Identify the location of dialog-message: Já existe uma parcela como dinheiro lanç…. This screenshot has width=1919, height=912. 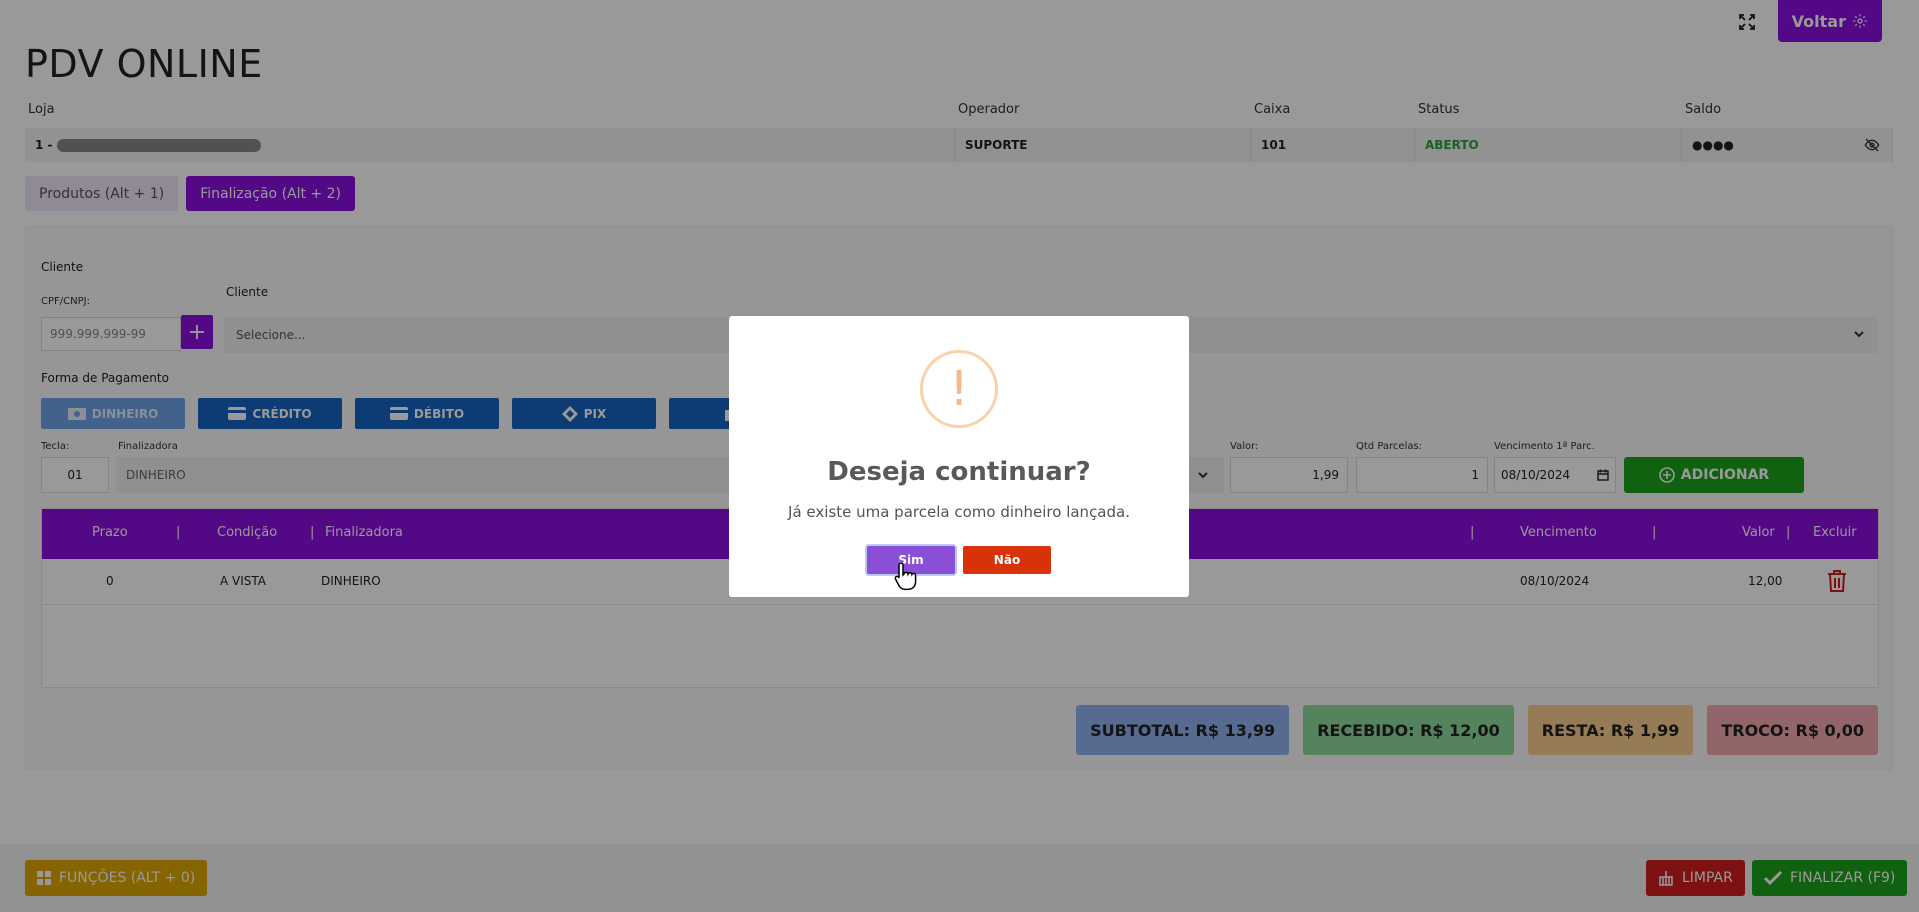
(959, 512).